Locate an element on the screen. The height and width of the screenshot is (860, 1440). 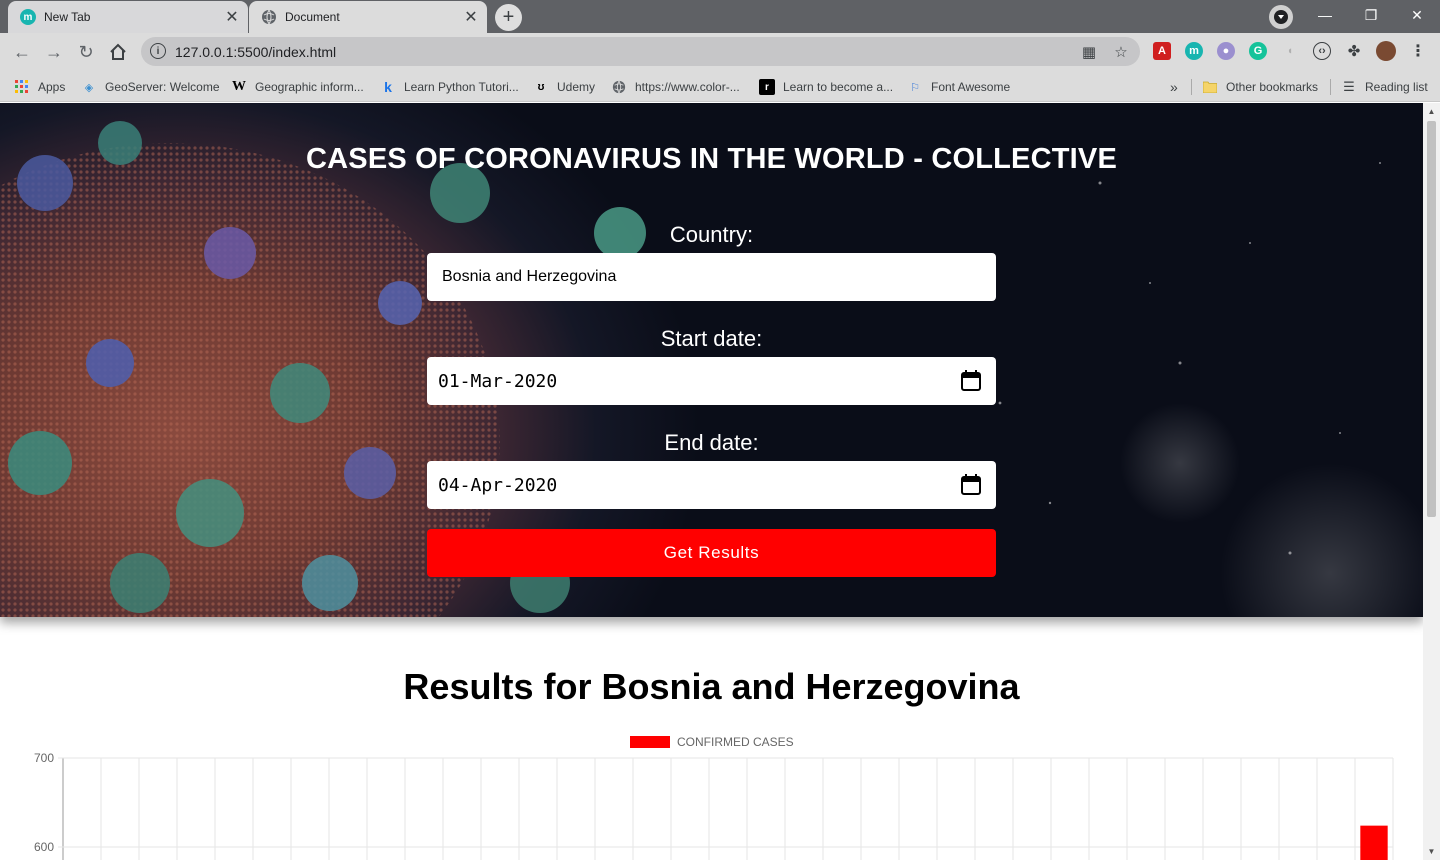
end-date-input: 04-Apr-2020 is located at coordinates (711, 485).